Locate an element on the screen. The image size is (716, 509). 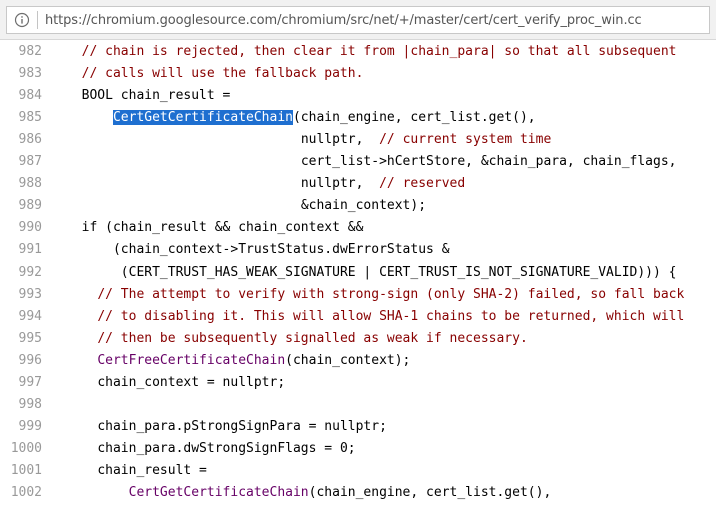
code-comment: // current system time is located at coordinates (465, 140).